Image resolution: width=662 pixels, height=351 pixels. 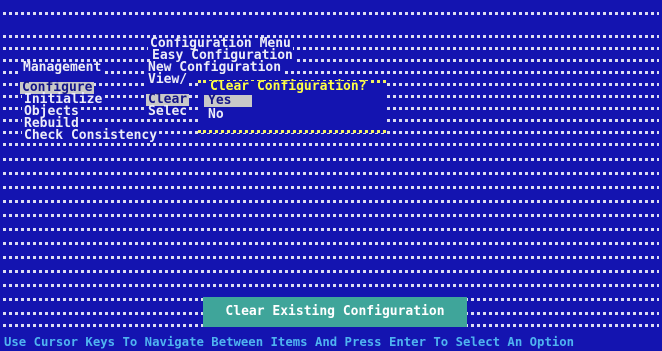 What do you see at coordinates (62, 67) in the screenshot?
I see `management-label: Management` at bounding box center [62, 67].